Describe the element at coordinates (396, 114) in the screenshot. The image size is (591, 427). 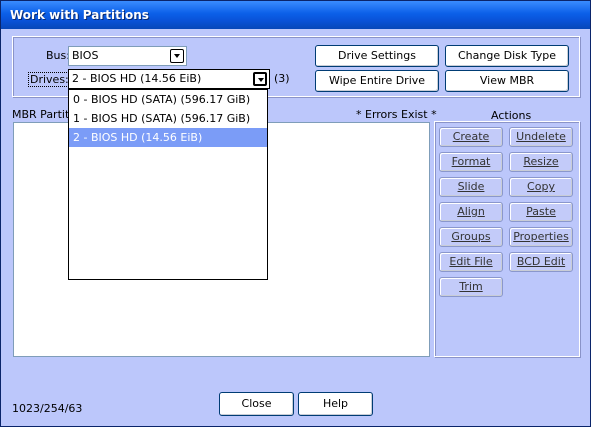
I see `errors-exist-label: * Errors Exist *` at that location.